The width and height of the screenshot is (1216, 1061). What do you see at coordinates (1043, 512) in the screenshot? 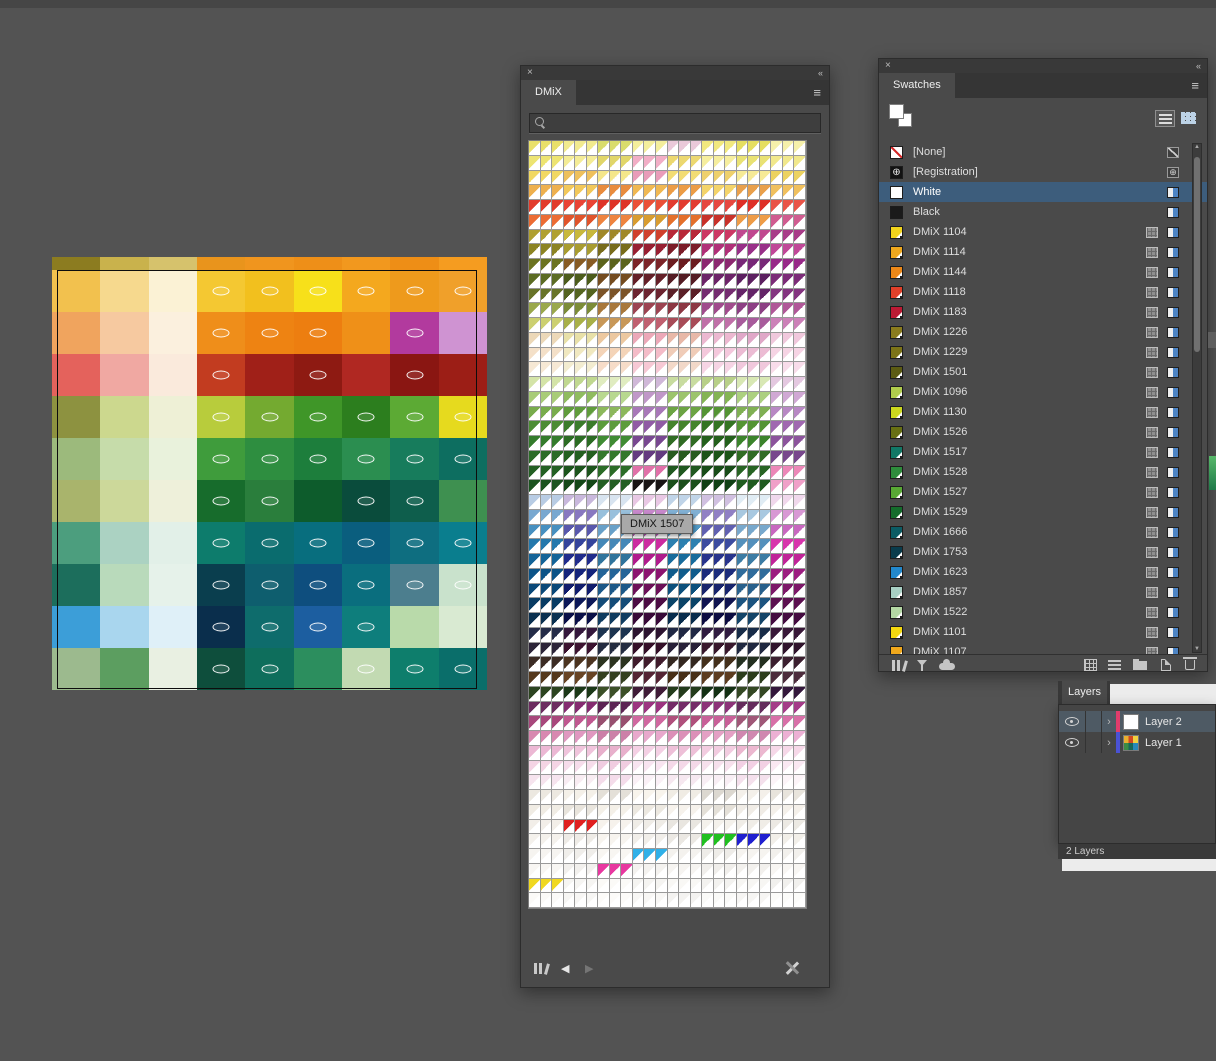
I see `swatch-row: DMiX 1529` at bounding box center [1043, 512].